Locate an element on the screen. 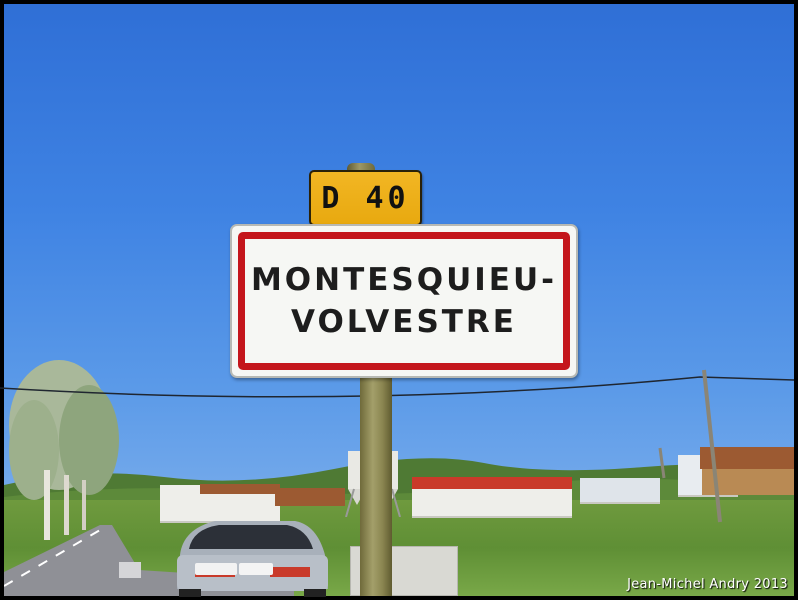 The image size is (798, 600). town-entrance-sign: MONTESQUIEU- VOLVESTRE is located at coordinates (404, 301).